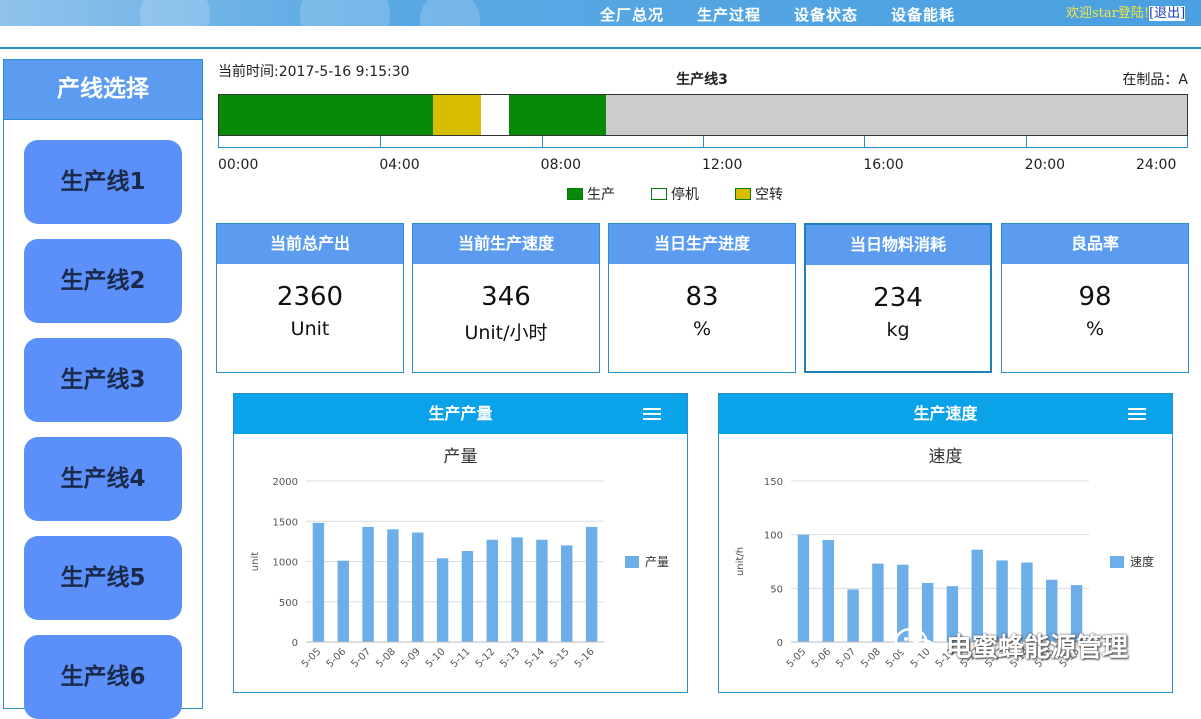  What do you see at coordinates (238, 165) in the screenshot?
I see `timeline-tick-label: 00:00` at bounding box center [238, 165].